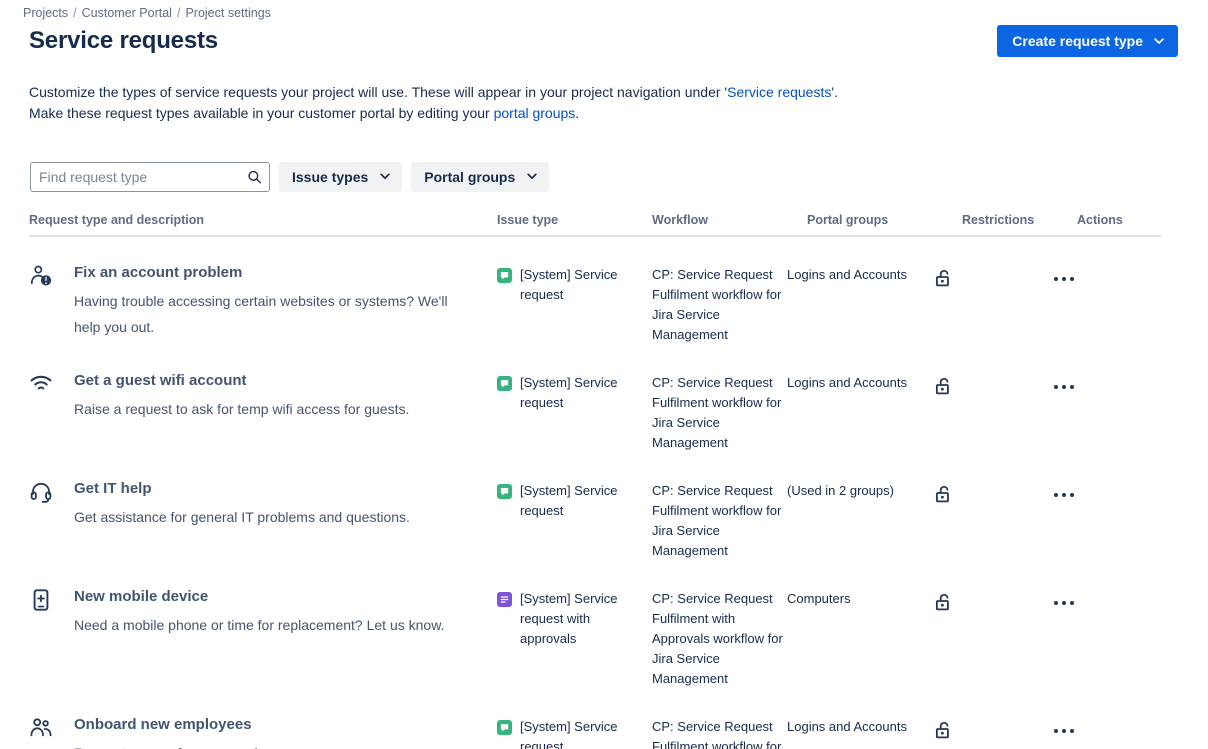 Image resolution: width=1208 pixels, height=749 pixels. I want to click on headset-icon, so click(44, 504).